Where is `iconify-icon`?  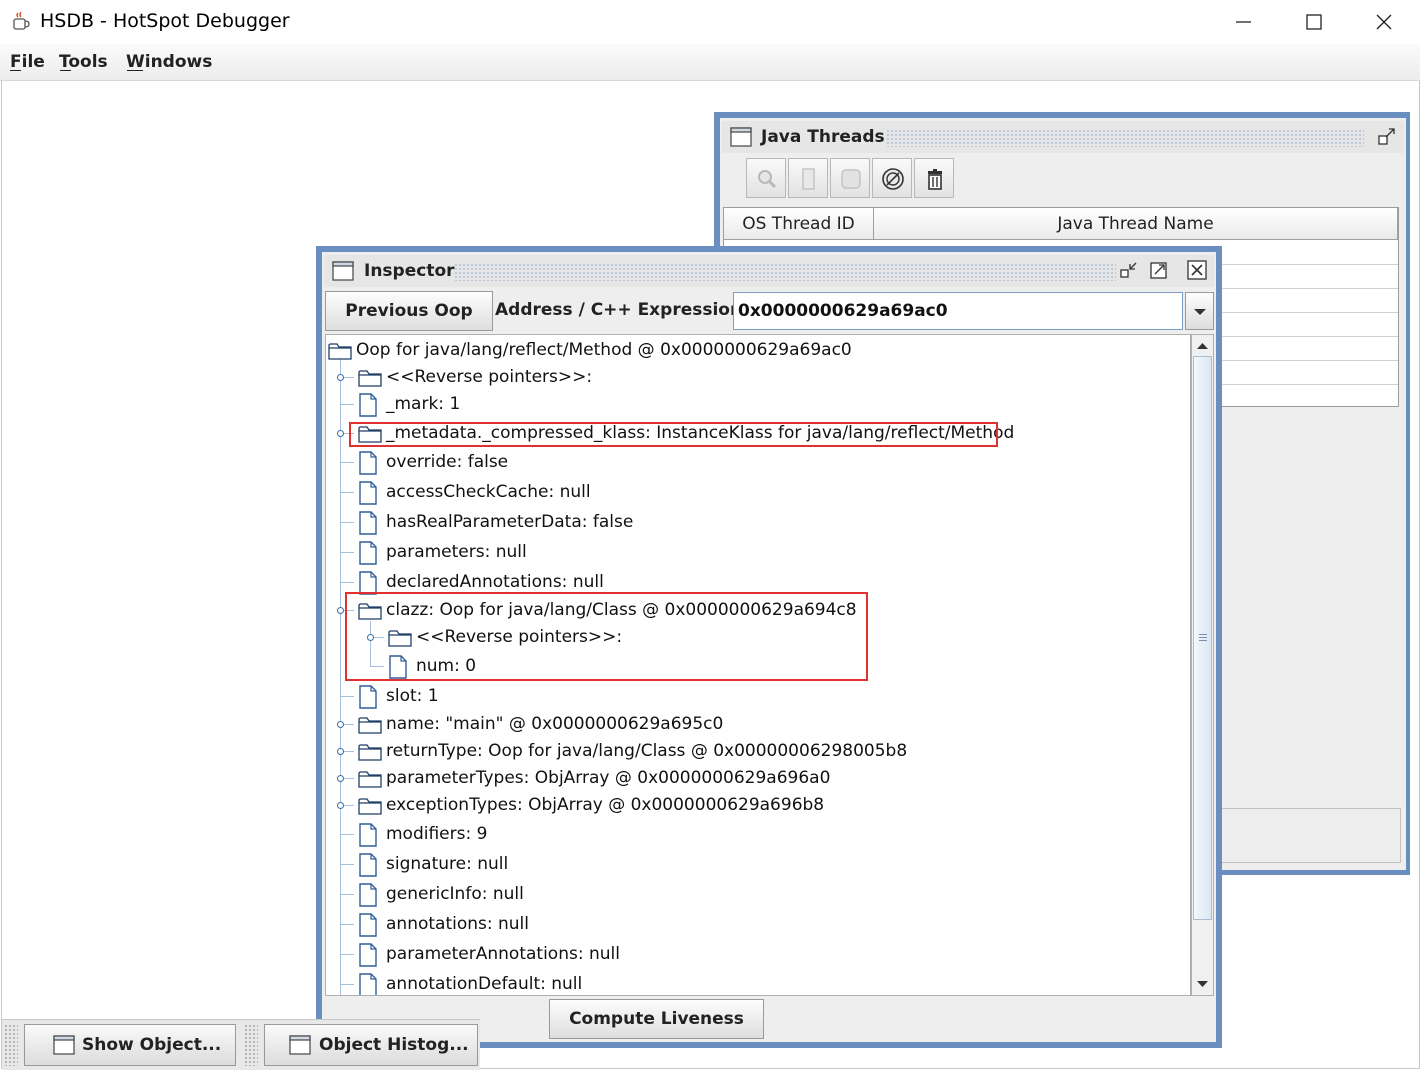 iconify-icon is located at coordinates (1129, 270).